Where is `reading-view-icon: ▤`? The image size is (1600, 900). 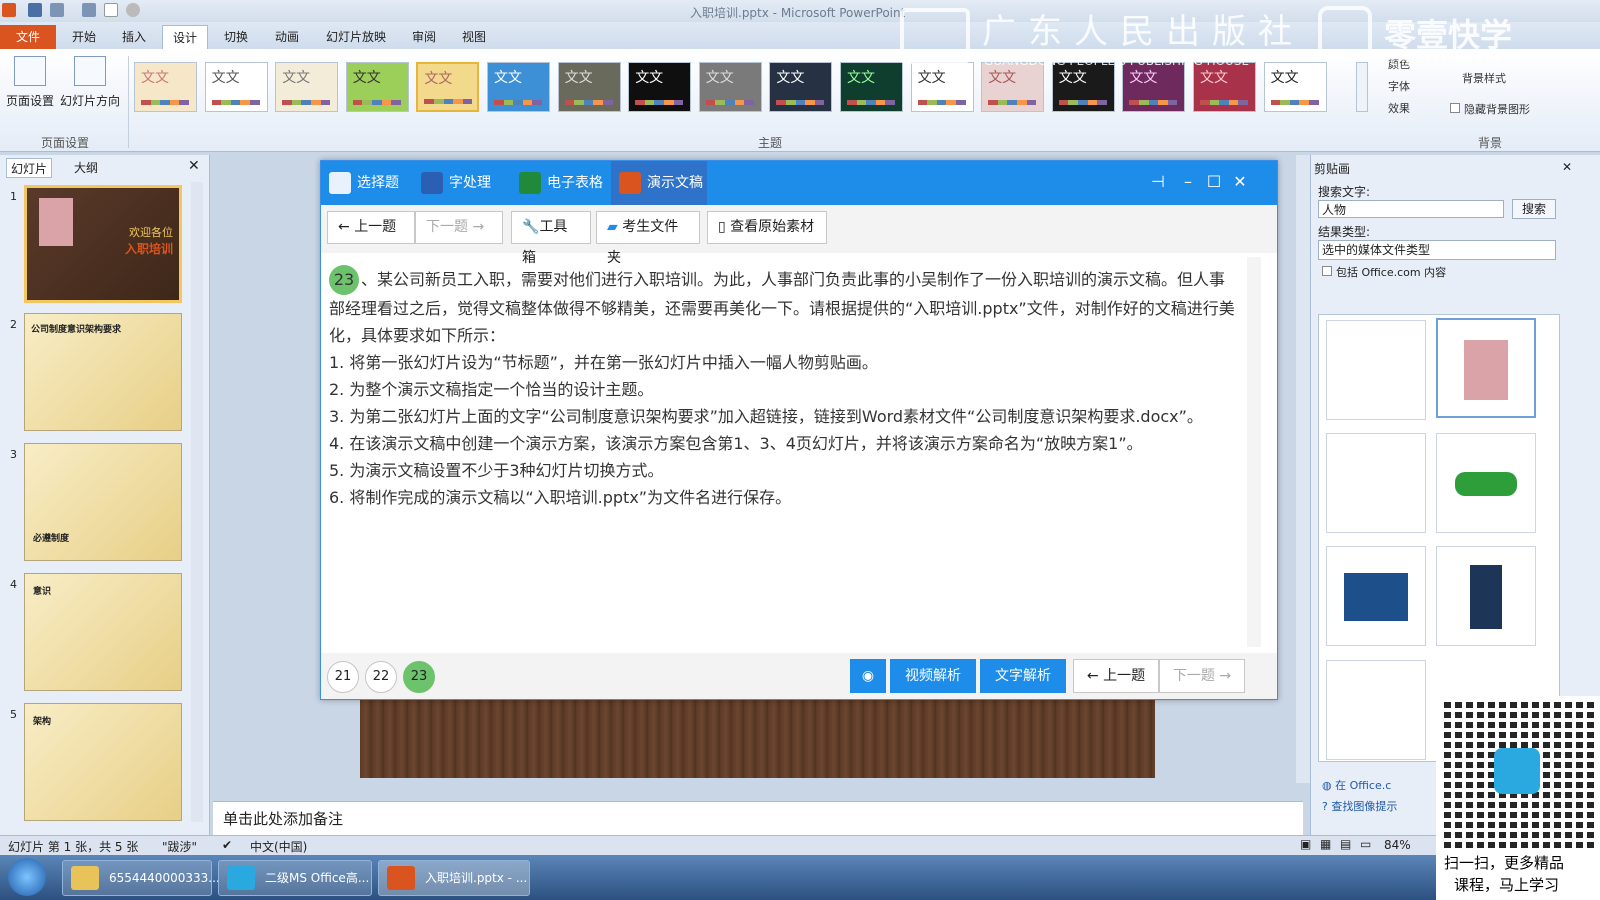 reading-view-icon: ▤ is located at coordinates (1345, 844).